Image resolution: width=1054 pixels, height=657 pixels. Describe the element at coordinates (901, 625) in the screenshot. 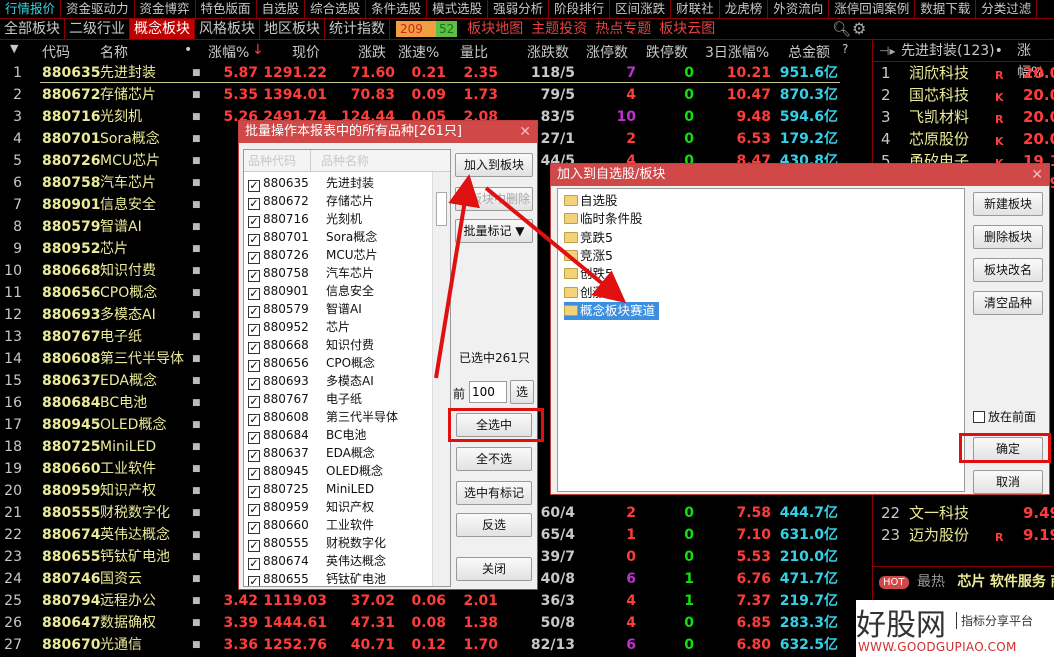

I see `watermark-logo: 好股网` at that location.